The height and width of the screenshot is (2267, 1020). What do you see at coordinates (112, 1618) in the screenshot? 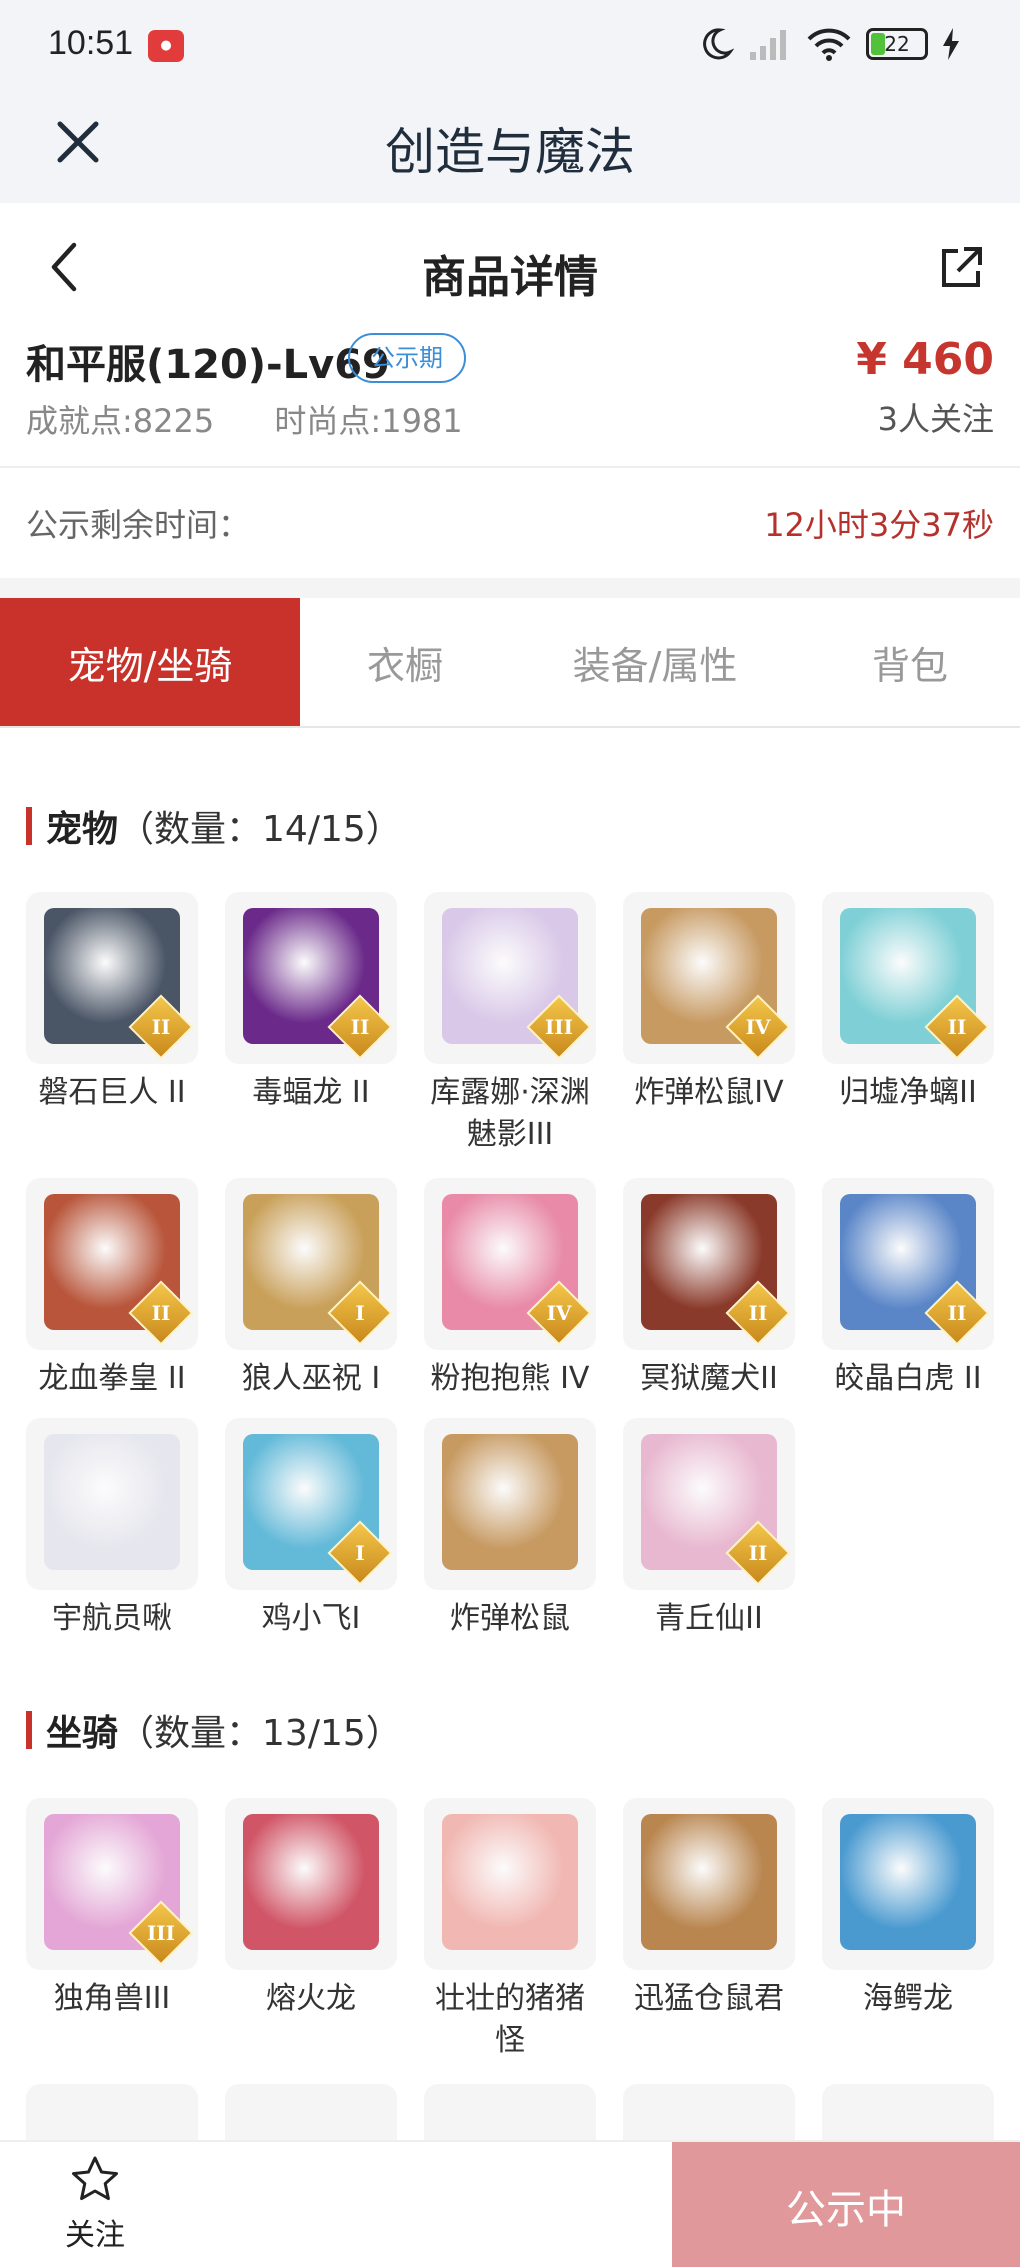
I see `pet-name: 宇航员啾` at bounding box center [112, 1618].